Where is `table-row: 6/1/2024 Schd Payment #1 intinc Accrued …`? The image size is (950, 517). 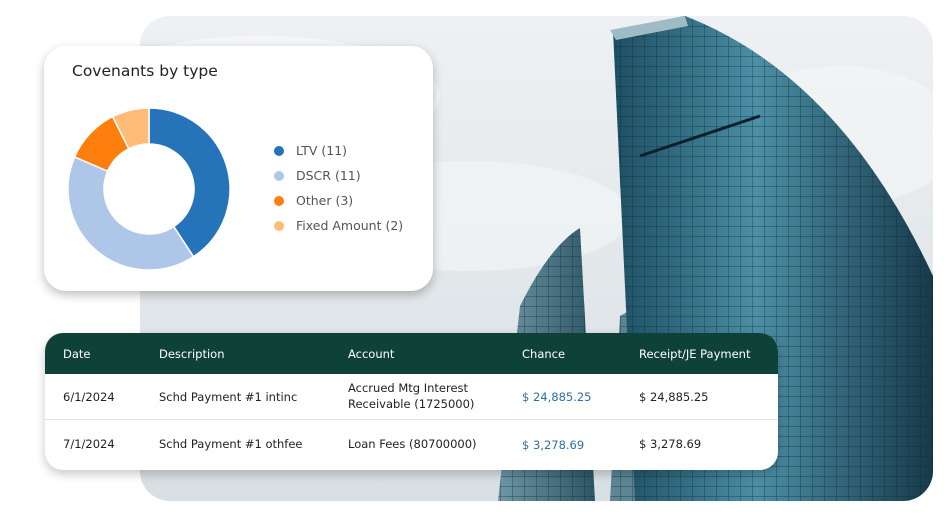
table-row: 6/1/2024 Schd Payment #1 intinc Accrued … is located at coordinates (411, 397).